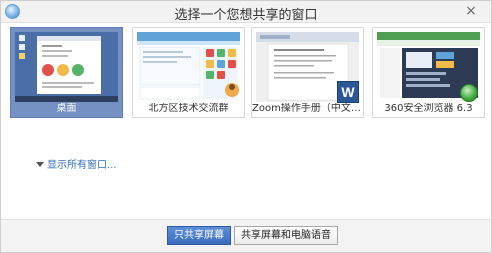 The image size is (492, 253). I want to click on close-button: ×, so click(471, 11).